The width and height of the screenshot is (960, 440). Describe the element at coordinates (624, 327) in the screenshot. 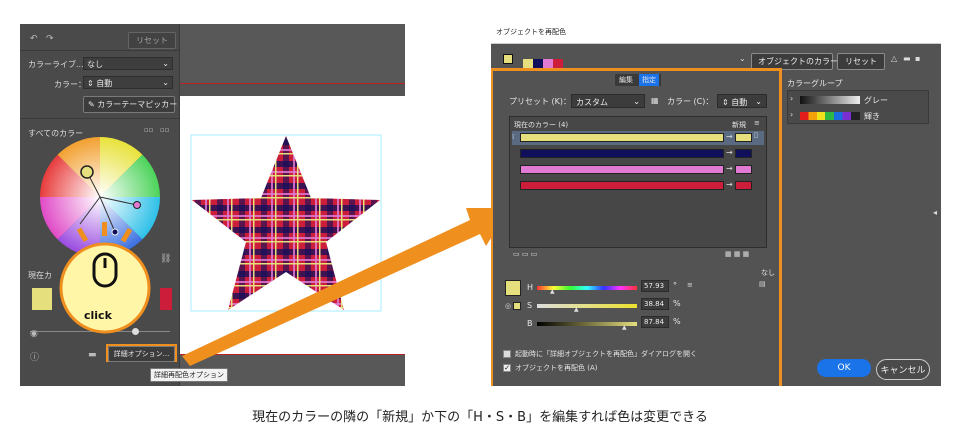

I see `brightness-slider-handle: ▲` at that location.